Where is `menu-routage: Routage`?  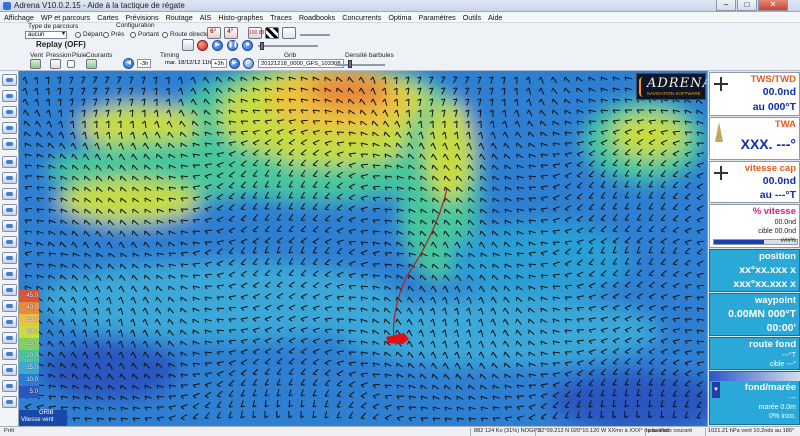 menu-routage: Routage is located at coordinates (179, 17).